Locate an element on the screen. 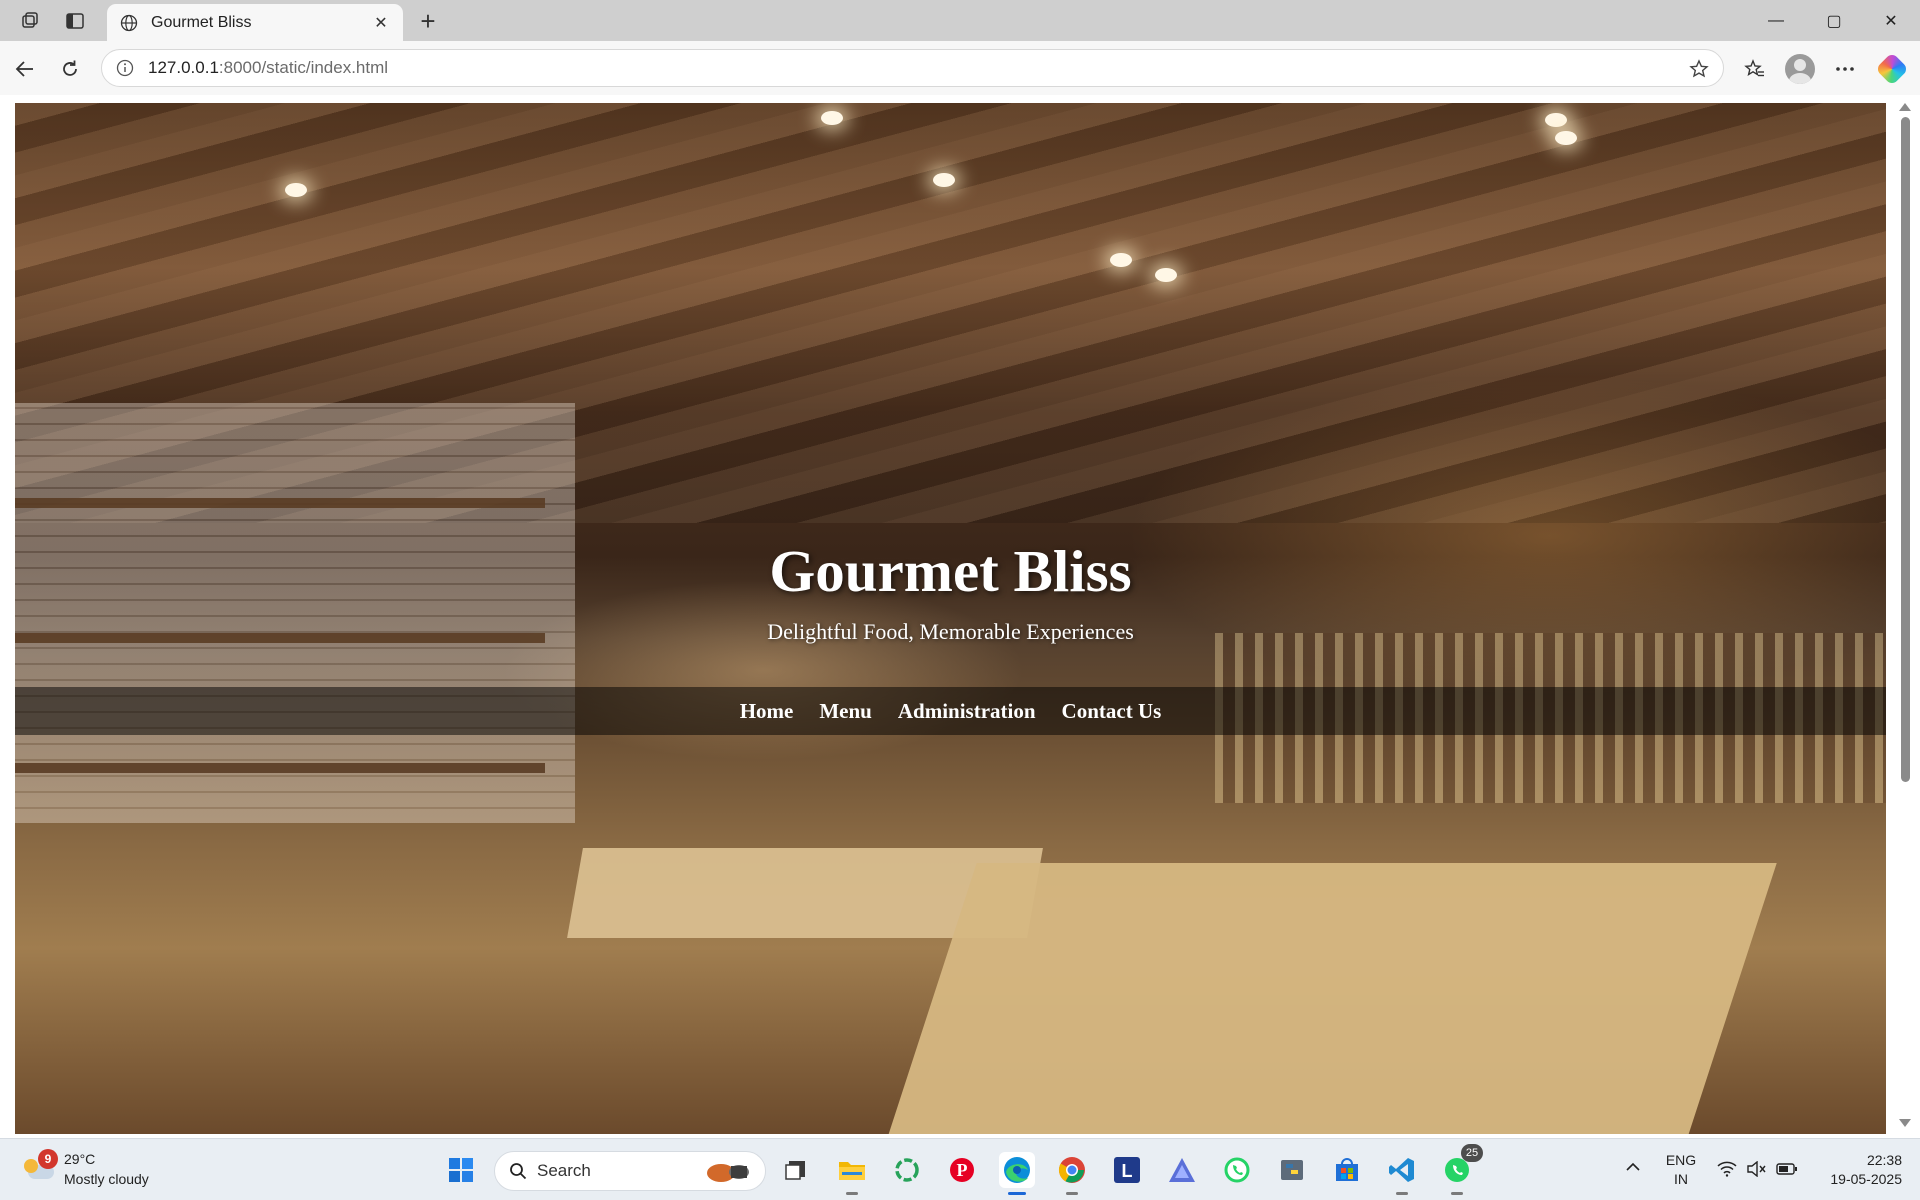 Image resolution: width=1920 pixels, height=1200 pixels. nav-link-administration: Administration is located at coordinates (967, 711).